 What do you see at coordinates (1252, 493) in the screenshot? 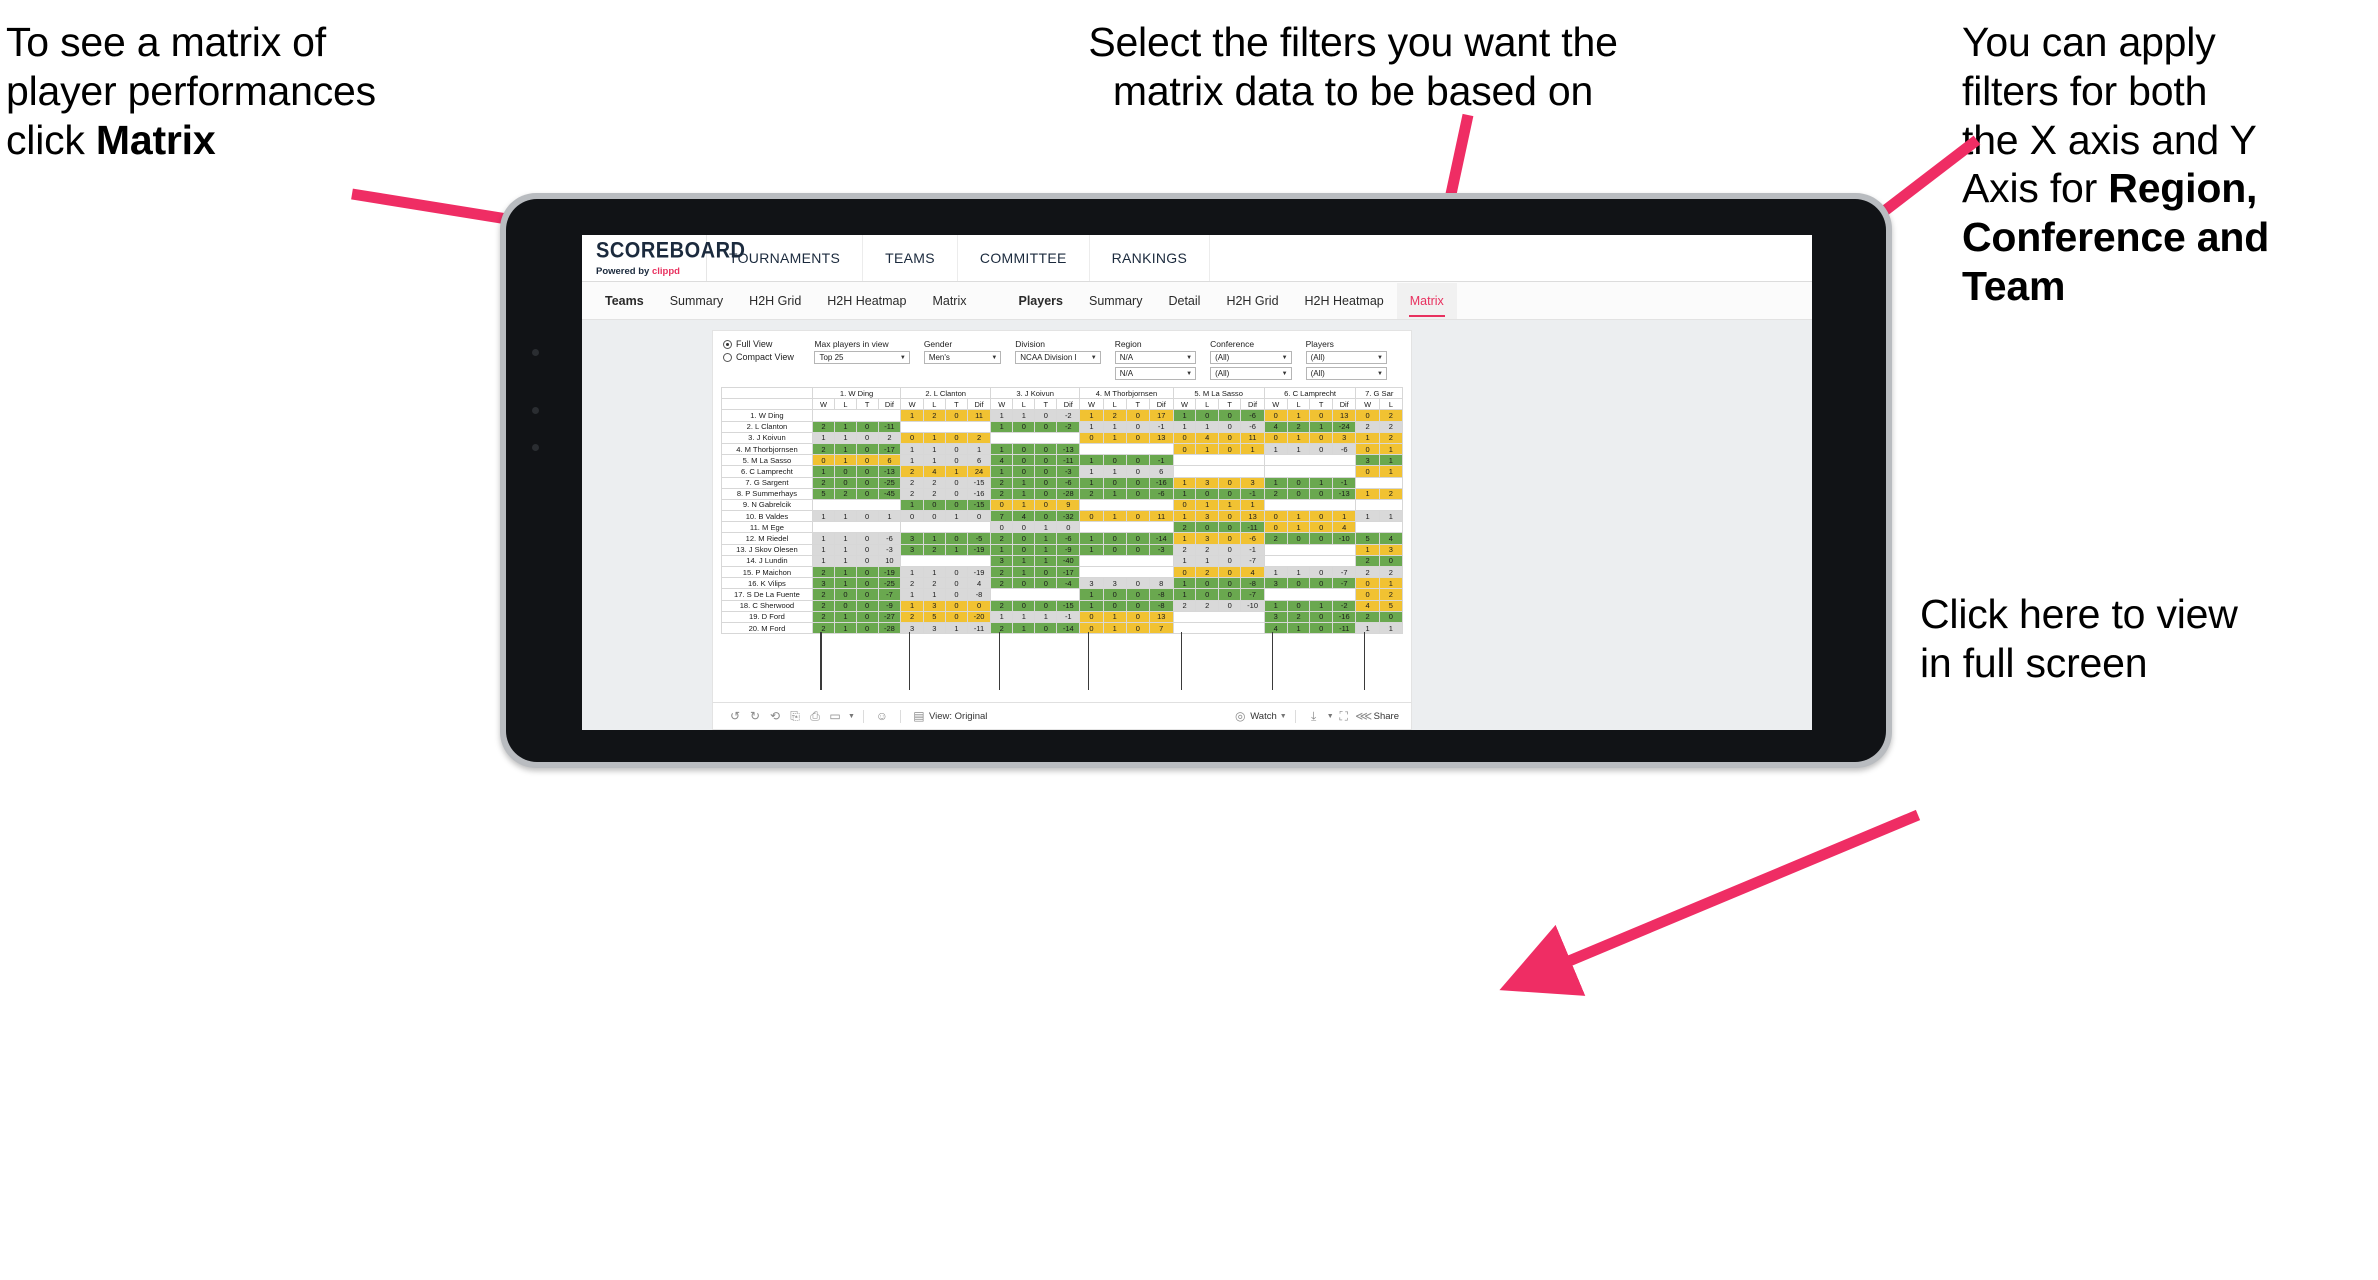
I see `matrix-cell: -1` at bounding box center [1252, 493].